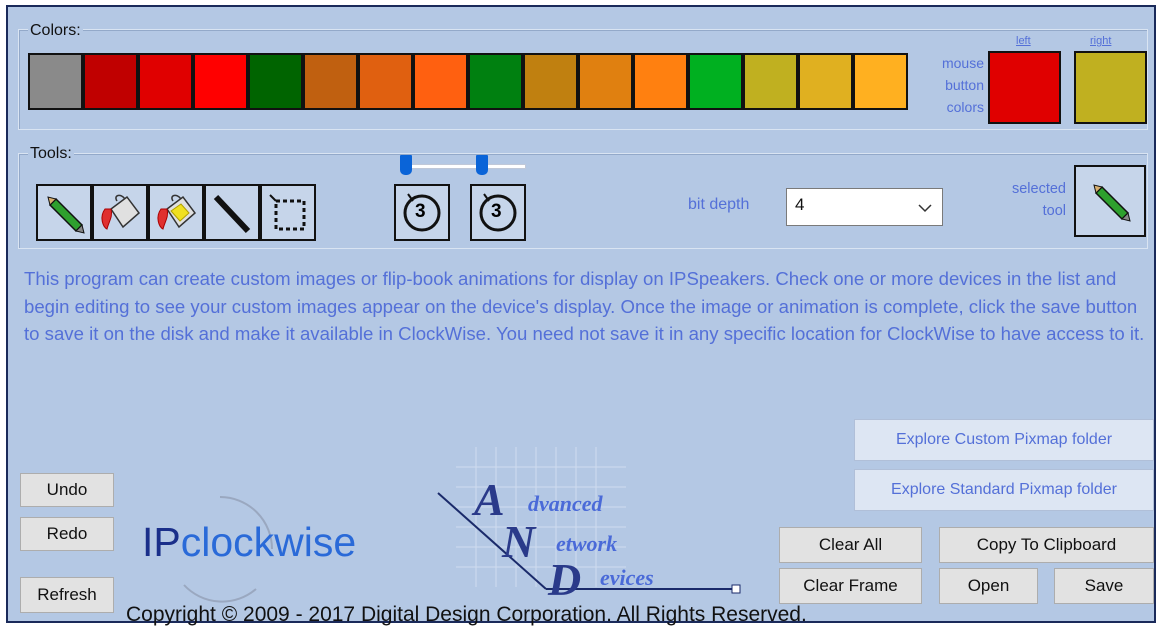 This screenshot has height=627, width=1160. Describe the element at coordinates (161, 542) in the screenshot. I see `ipclockwise-ip: IP` at that location.